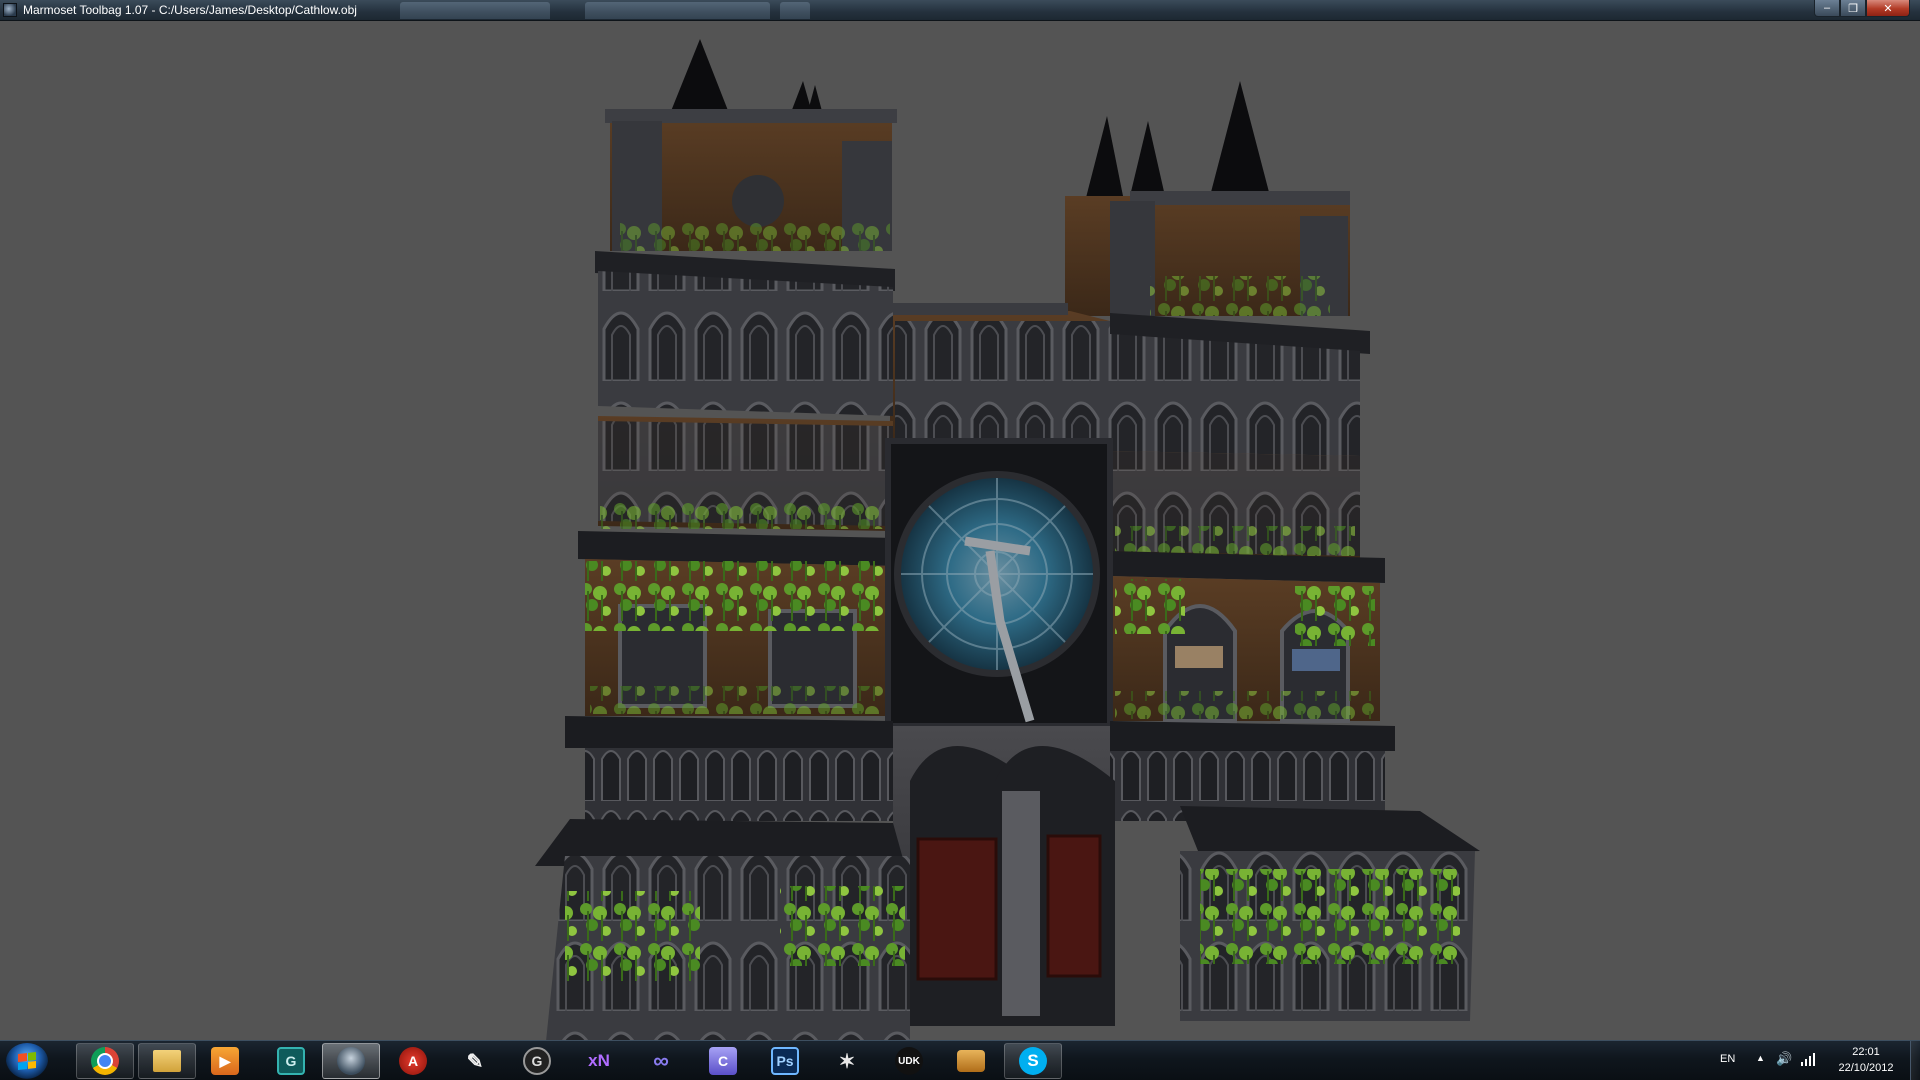  Describe the element at coordinates (1021, 903) in the screenshot. I see `trumeau-pillar` at that location.